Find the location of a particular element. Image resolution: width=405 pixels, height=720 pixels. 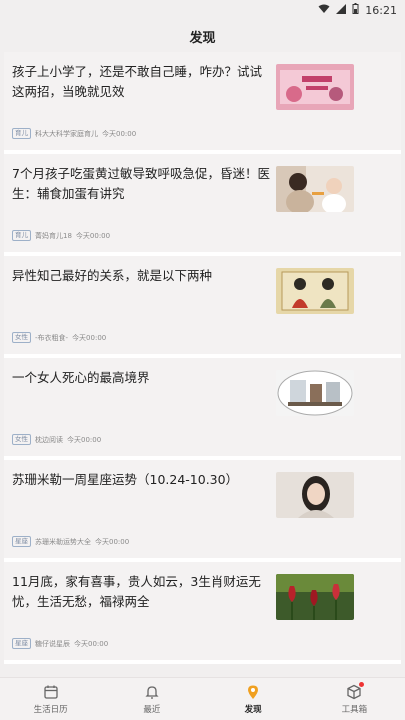

tab-life-calendar: 生活日历 is located at coordinates (51, 699).